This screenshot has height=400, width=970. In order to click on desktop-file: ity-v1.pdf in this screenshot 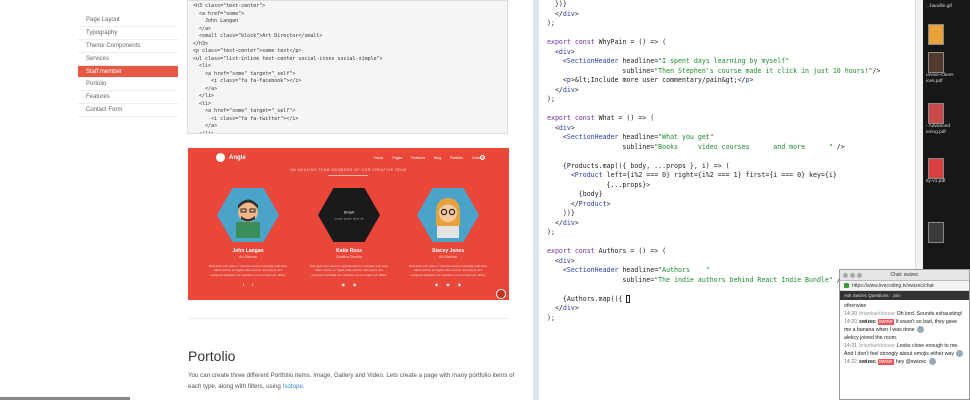, I will do `click(946, 171)`.